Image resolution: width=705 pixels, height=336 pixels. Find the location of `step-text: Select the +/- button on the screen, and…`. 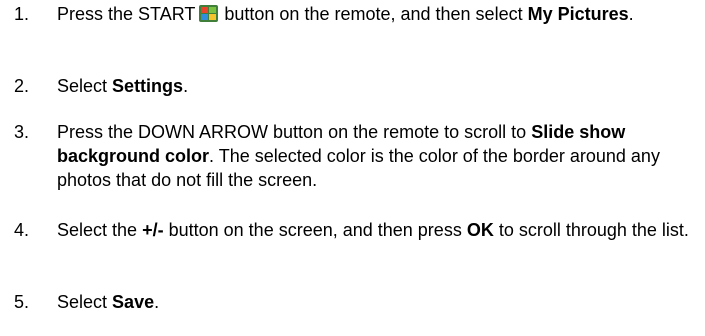

step-text: Select the +/- button on the screen, and… is located at coordinates (377, 230).